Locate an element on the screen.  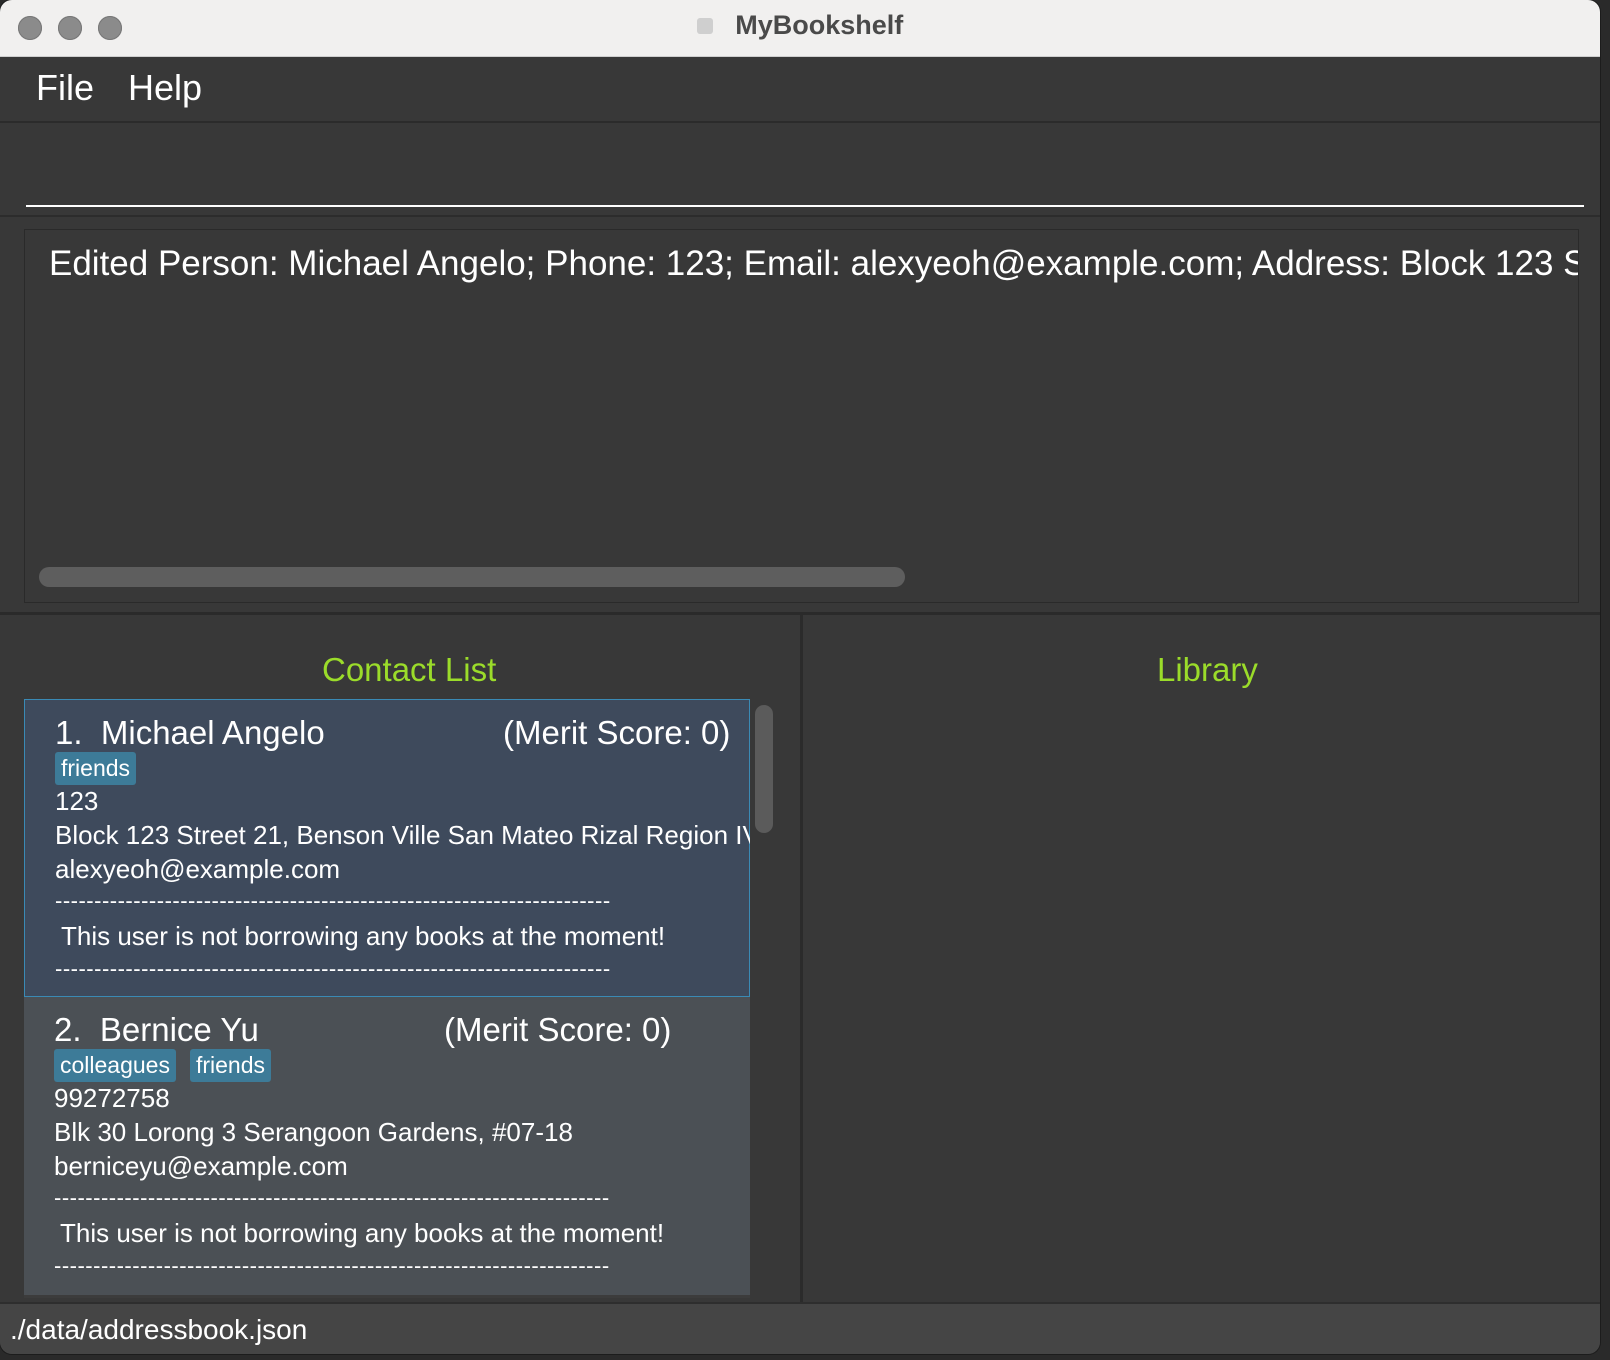
tag-list: friends is located at coordinates (102, 768).